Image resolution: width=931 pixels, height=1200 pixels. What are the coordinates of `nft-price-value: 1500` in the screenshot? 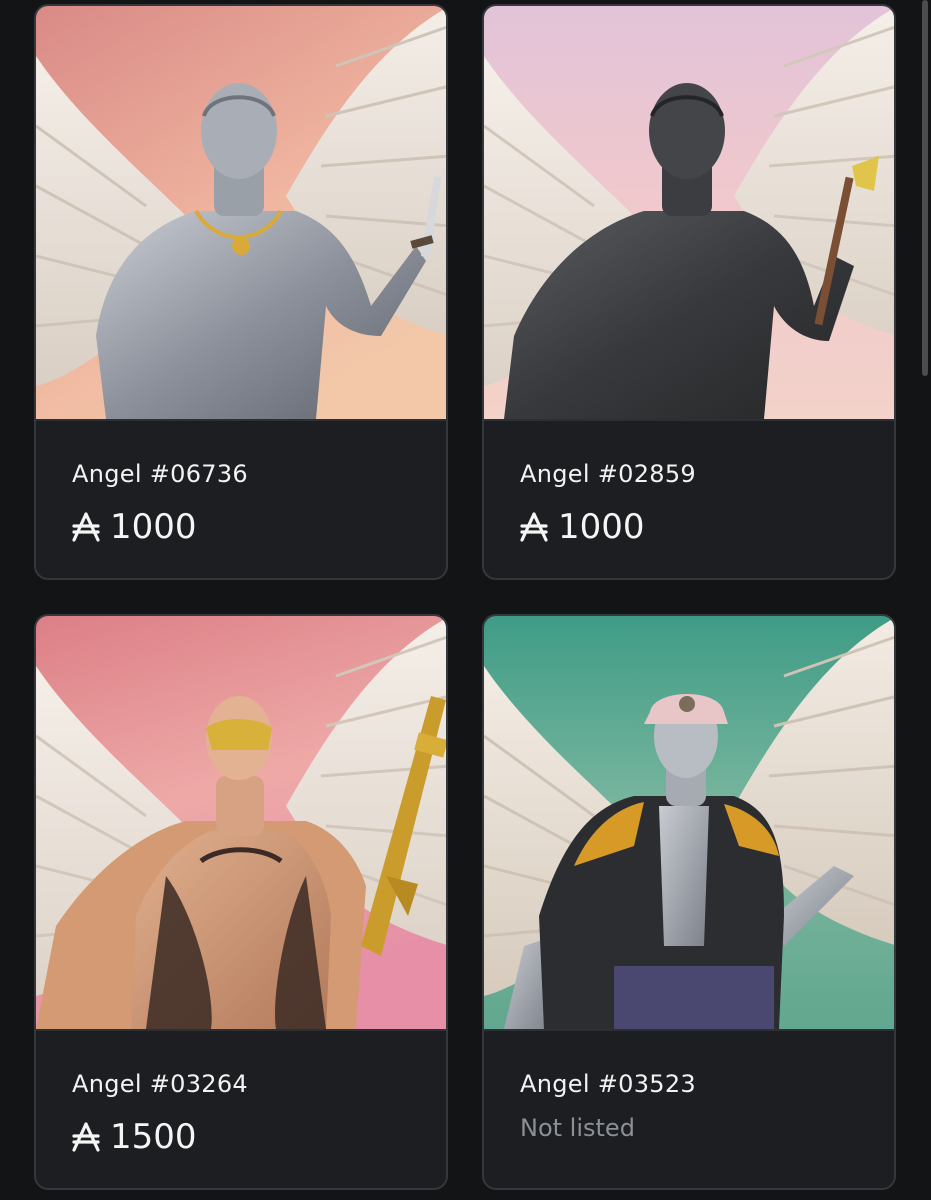 It's located at (153, 1137).